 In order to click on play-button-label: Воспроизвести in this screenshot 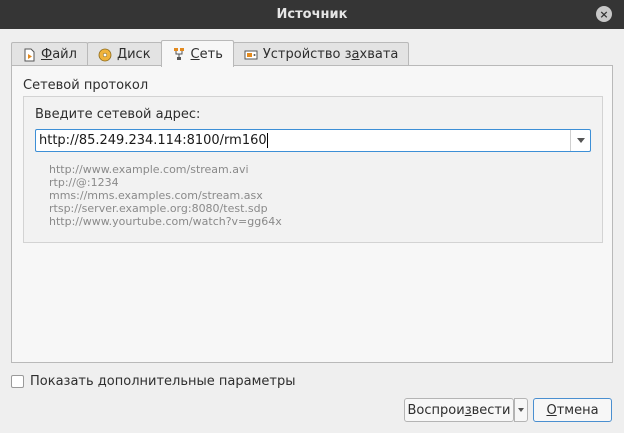, I will do `click(459, 410)`.